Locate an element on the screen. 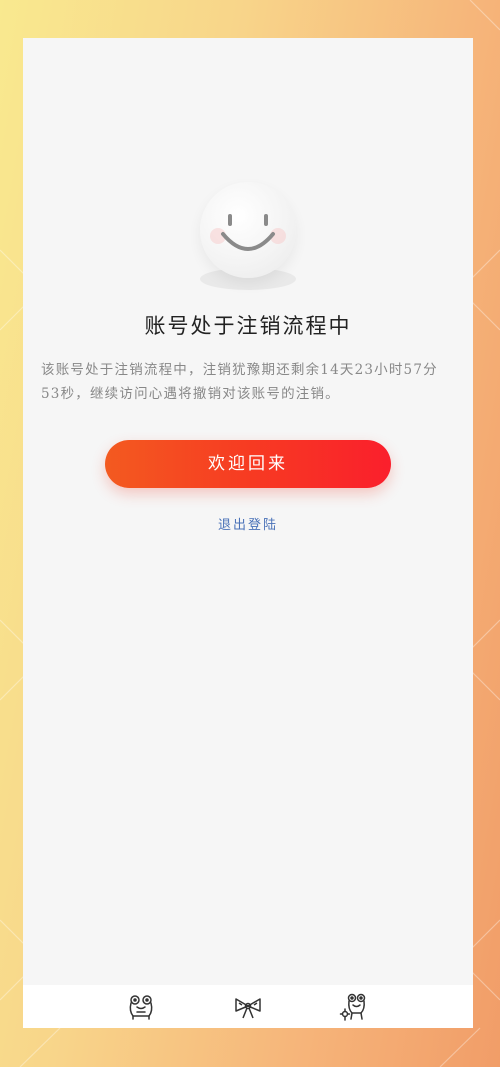  bow-icon is located at coordinates (248, 1007).